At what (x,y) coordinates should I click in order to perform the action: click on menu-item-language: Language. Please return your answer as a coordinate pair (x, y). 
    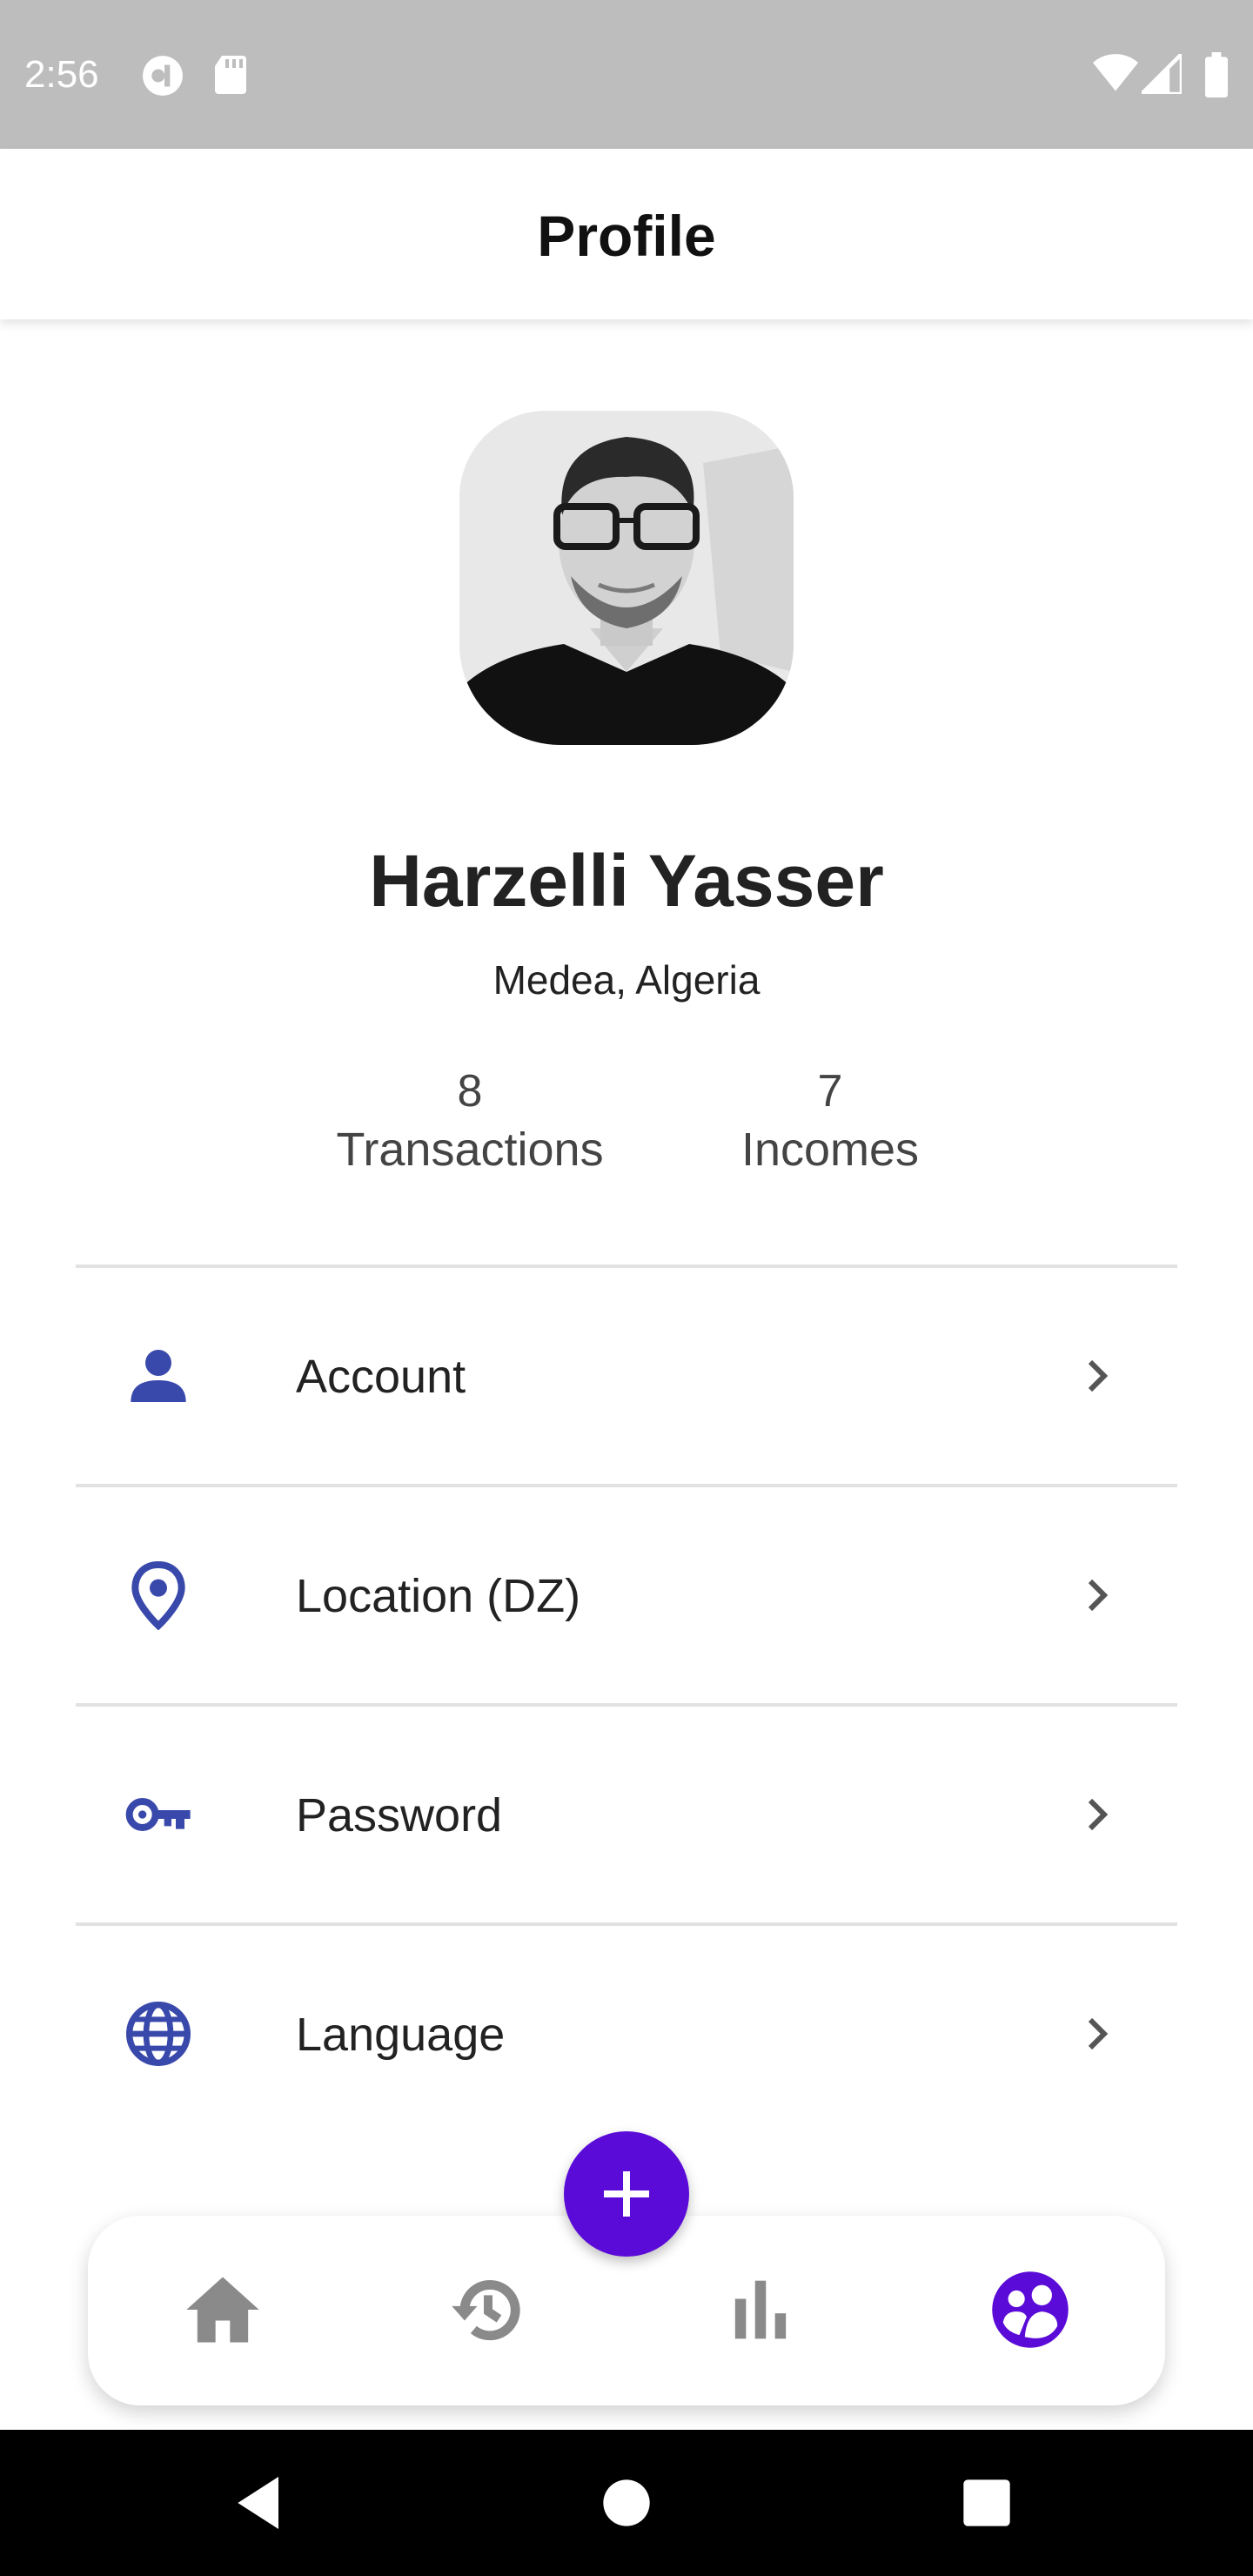
    Looking at the image, I should click on (626, 2034).